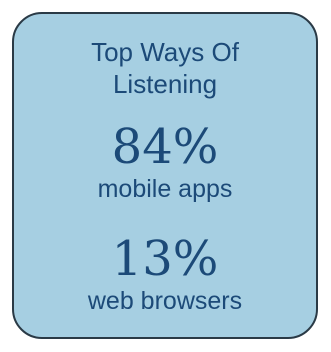 Image resolution: width=331 pixels, height=352 pixels. Describe the element at coordinates (165, 52) in the screenshot. I see `card-title-line-1: Top Ways Of` at that location.